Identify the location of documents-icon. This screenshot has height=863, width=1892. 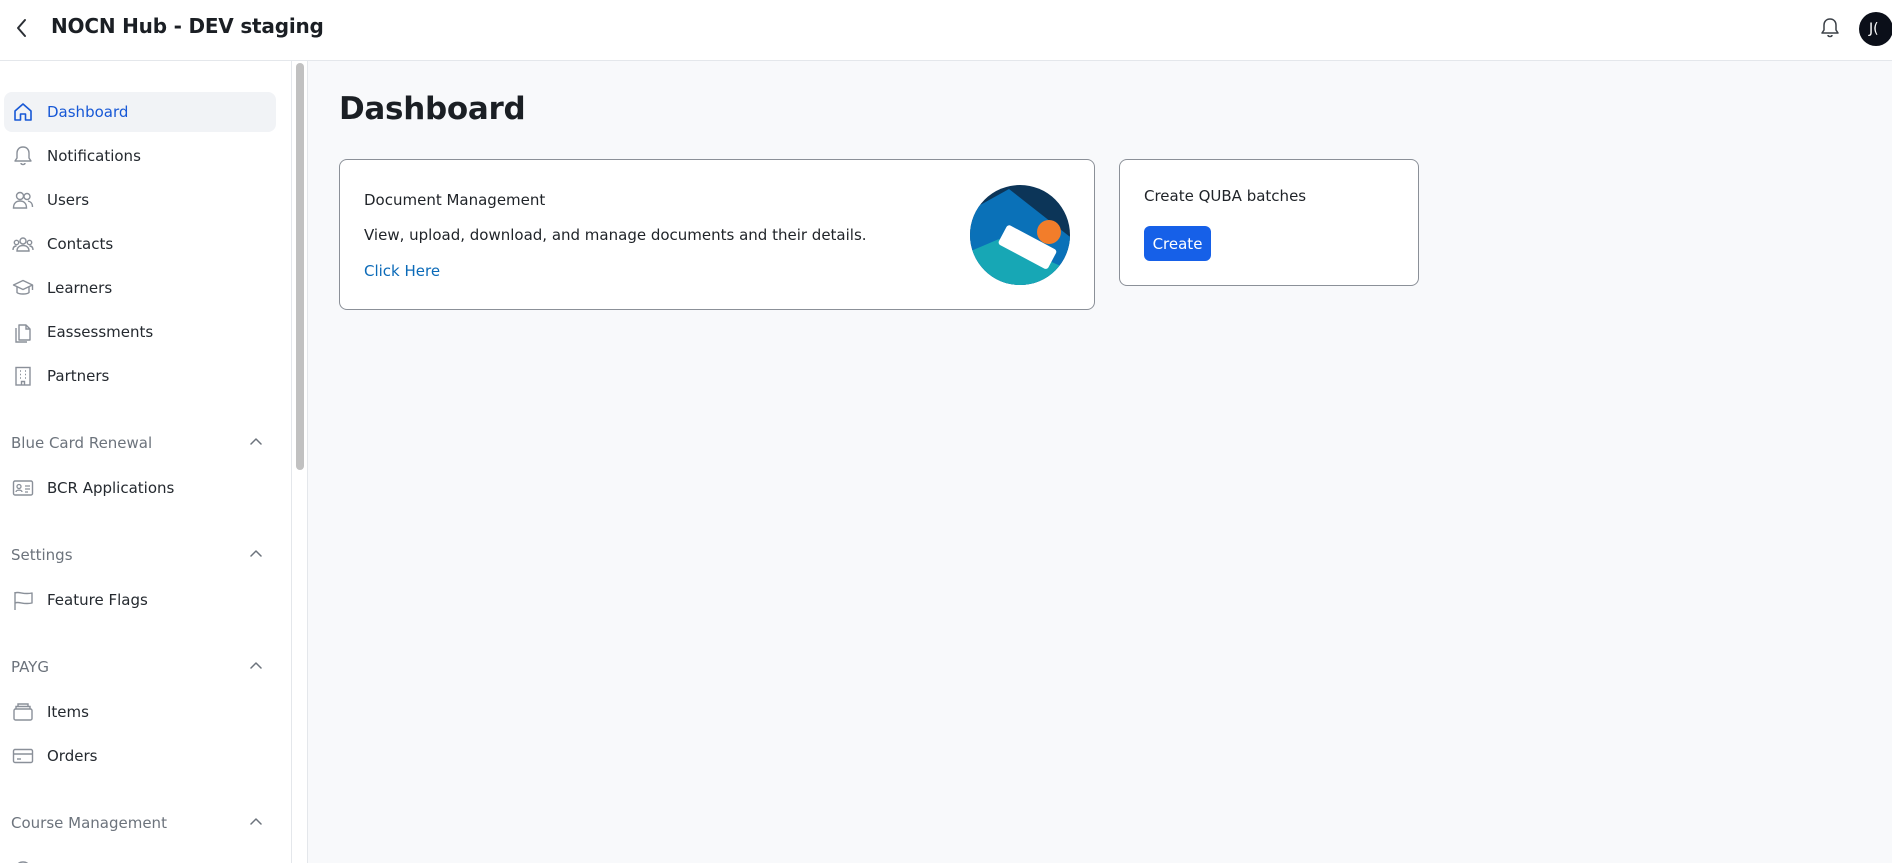
(23, 332).